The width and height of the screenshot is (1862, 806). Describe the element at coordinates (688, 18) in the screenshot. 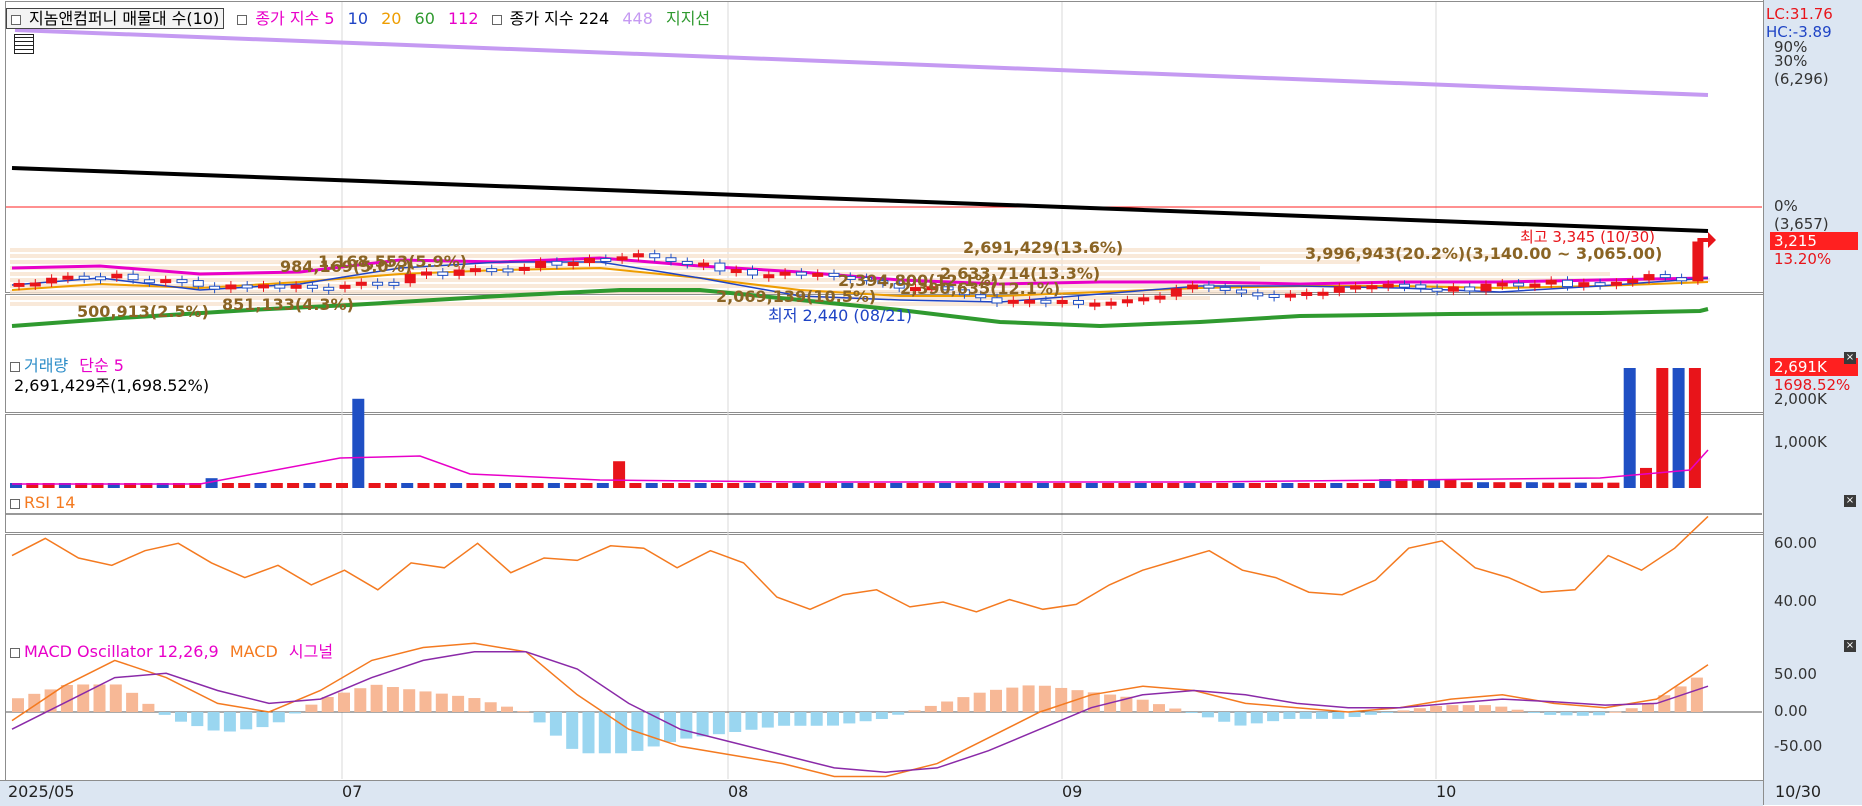

I see `support-label: 지지선` at that location.